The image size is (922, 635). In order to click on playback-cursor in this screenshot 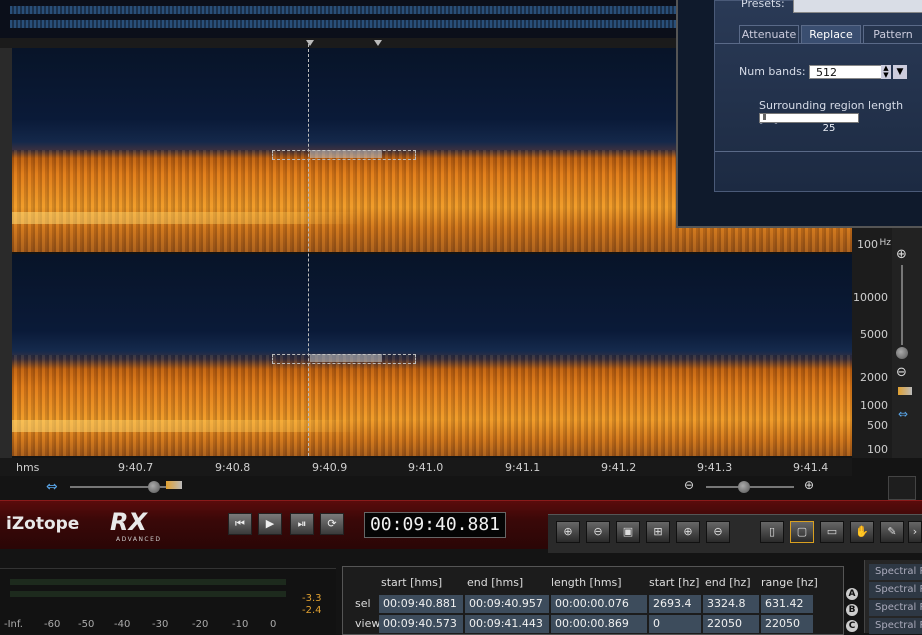, I will do `click(308, 250)`.